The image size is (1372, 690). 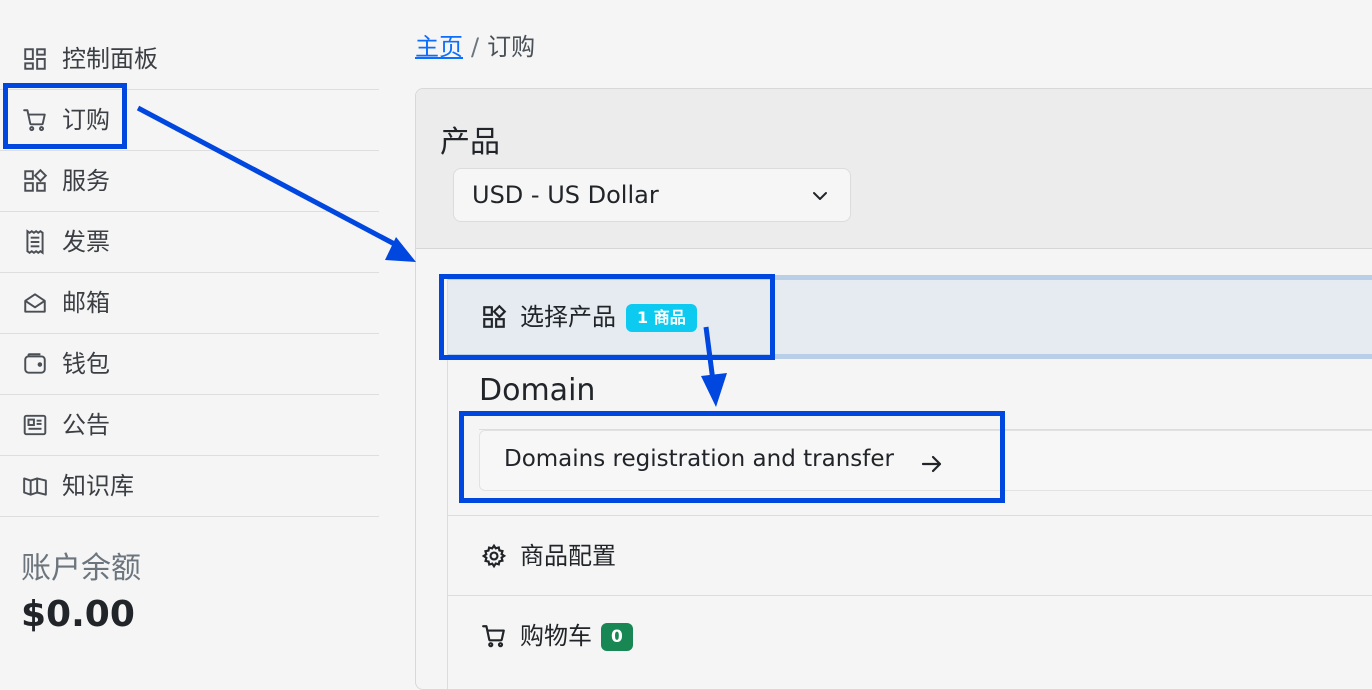 I want to click on annotation-highlight-select-product, so click(x=607, y=317).